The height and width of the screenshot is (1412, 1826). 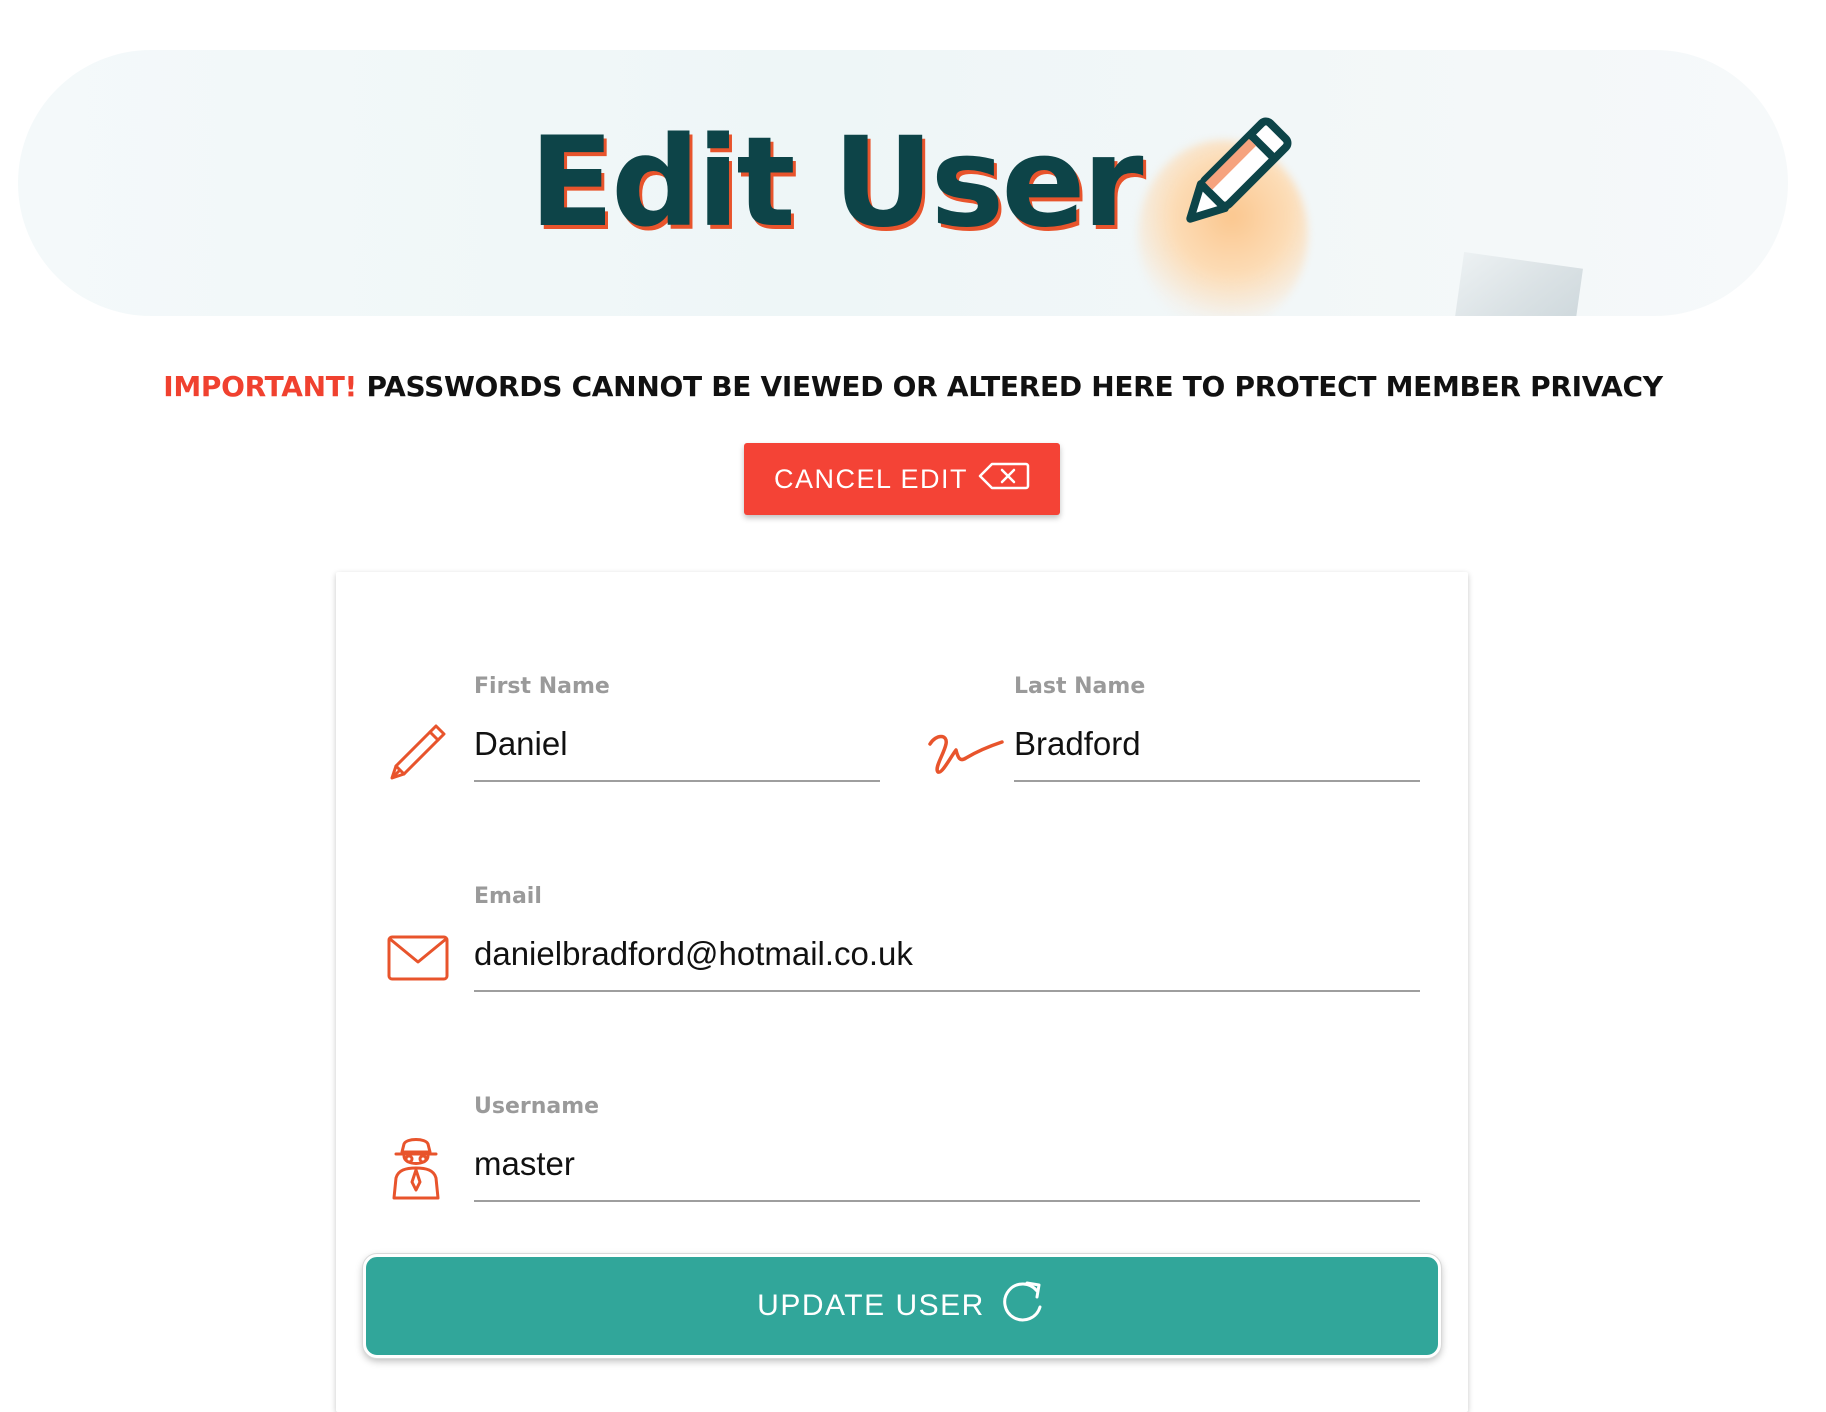 I want to click on email-input, so click(x=947, y=962).